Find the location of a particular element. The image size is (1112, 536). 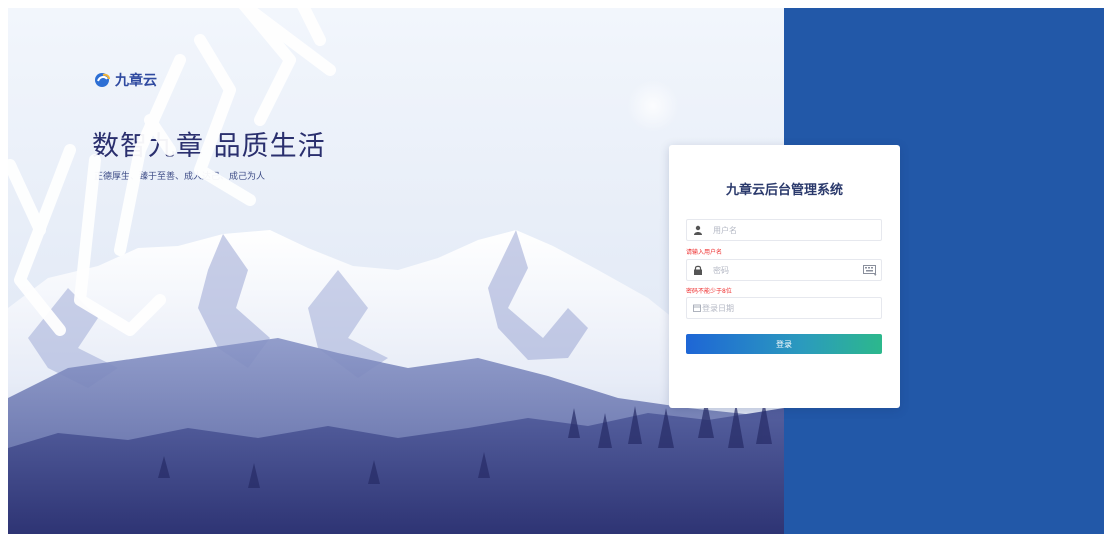

username-field is located at coordinates (784, 230).